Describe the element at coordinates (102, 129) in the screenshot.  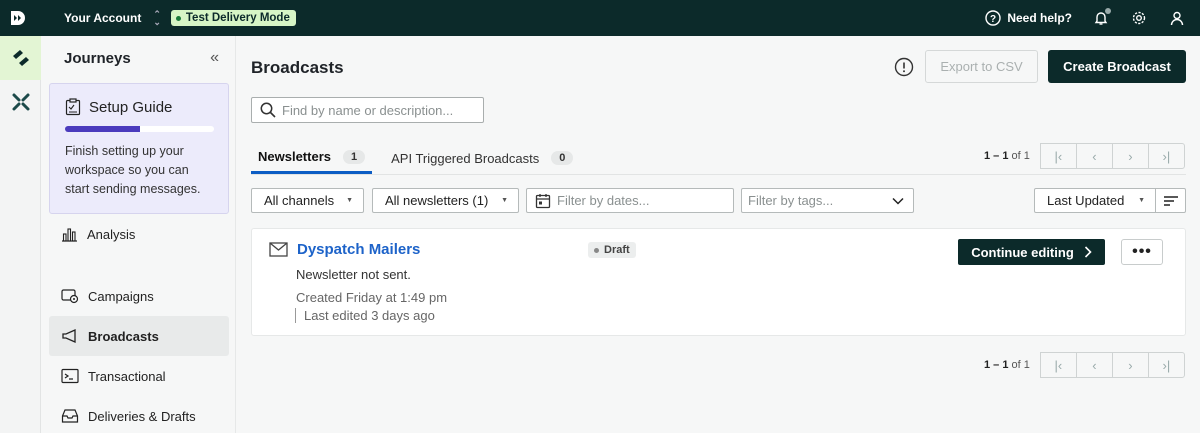
I see `setup-progress-fill` at that location.